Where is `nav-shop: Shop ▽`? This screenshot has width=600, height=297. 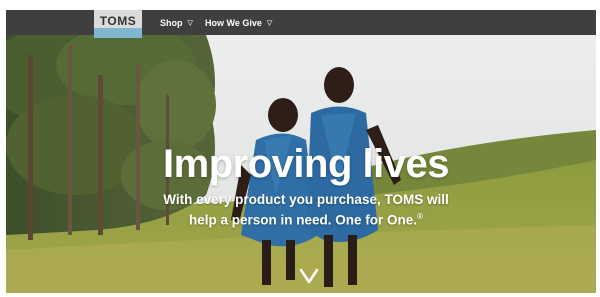 nav-shop: Shop ▽ is located at coordinates (176, 23).